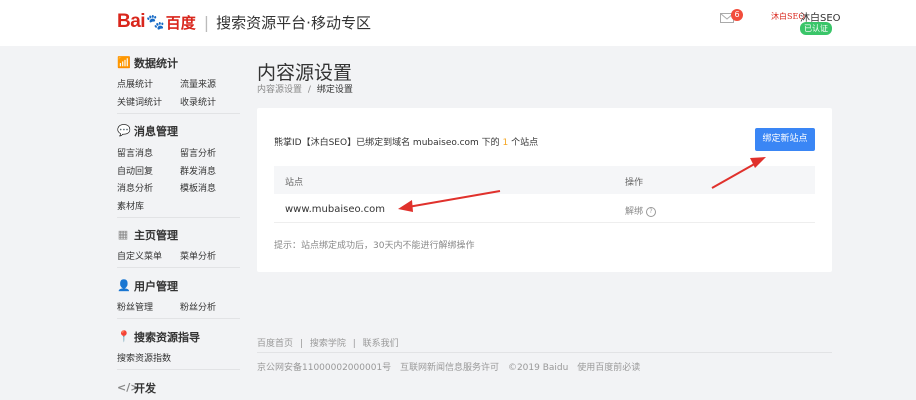  Describe the element at coordinates (135, 152) in the screenshot. I see `sidebar-item-comments: 留言消息` at that location.